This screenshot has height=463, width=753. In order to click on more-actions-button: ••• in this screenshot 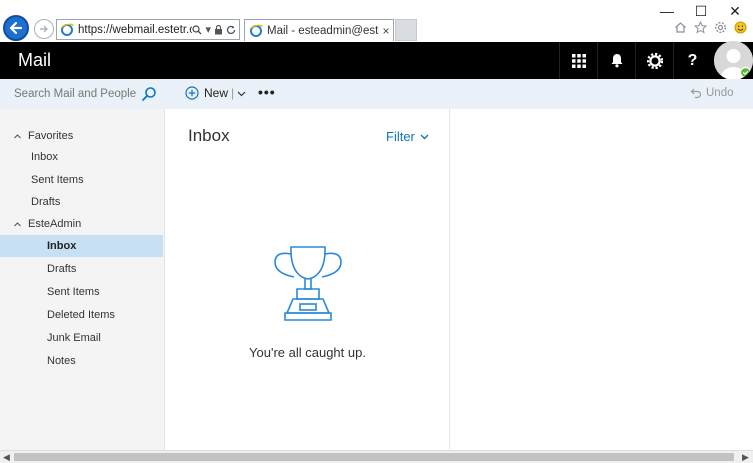, I will do `click(267, 92)`.